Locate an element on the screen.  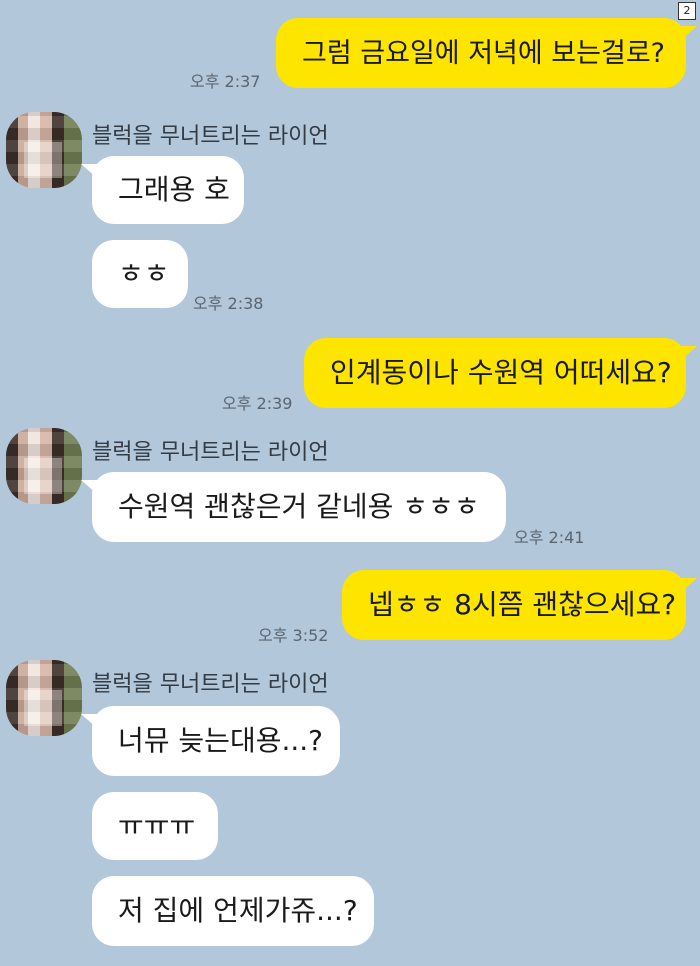
their-message-bubble: ㅎㅎ is located at coordinates (140, 274).